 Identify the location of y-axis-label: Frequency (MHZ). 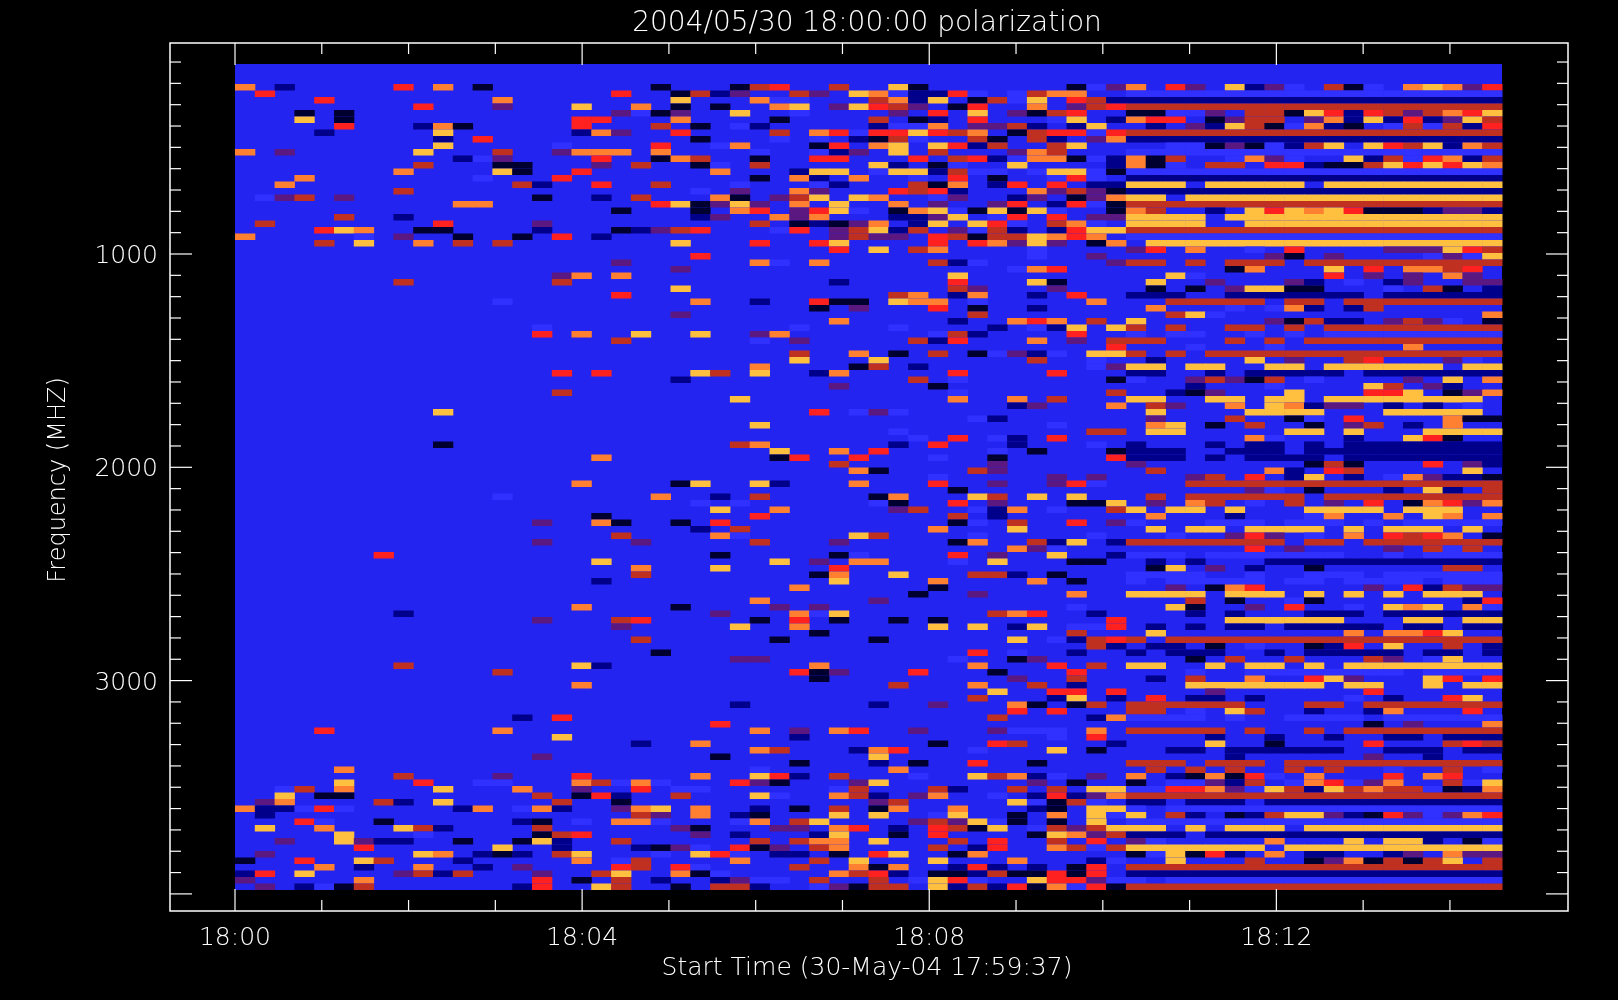
(57, 480).